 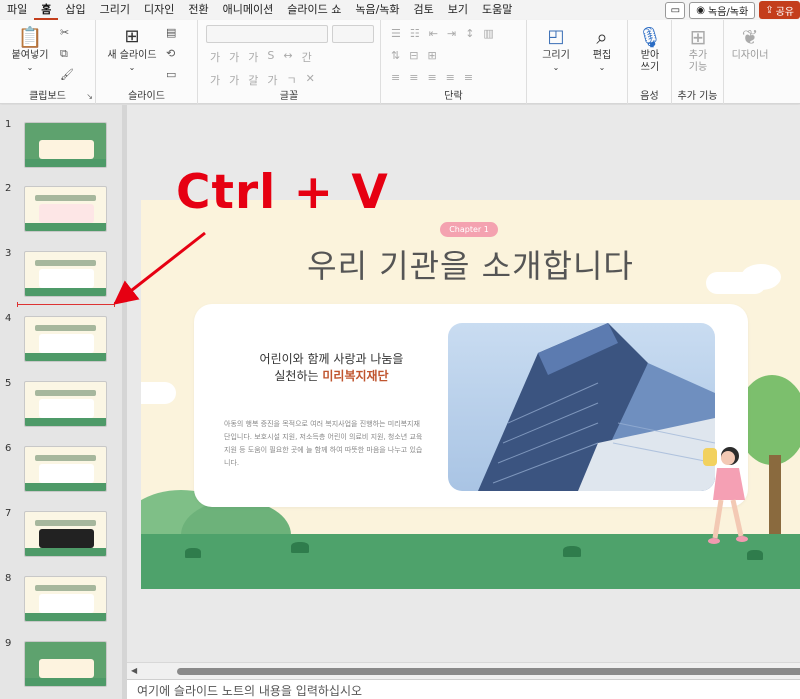 What do you see at coordinates (454, 62) in the screenshot?
I see `paragraph-group: ☰ ☷ ⇤ ⇥ ↕ ▥ ⇅ ⊟ ⊞ ≡ ≡ ≡ ≡ ≡ 단락` at bounding box center [454, 62].